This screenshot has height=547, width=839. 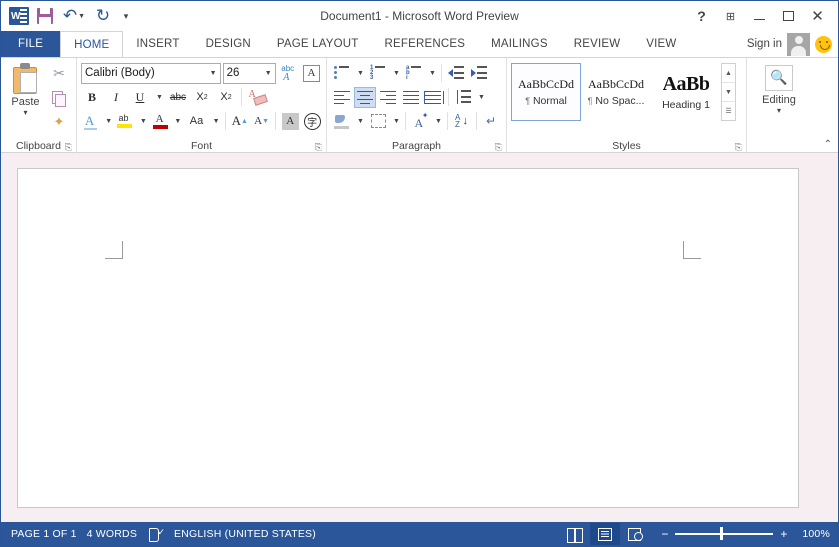 I want to click on character-shading-button: A, so click(x=290, y=121).